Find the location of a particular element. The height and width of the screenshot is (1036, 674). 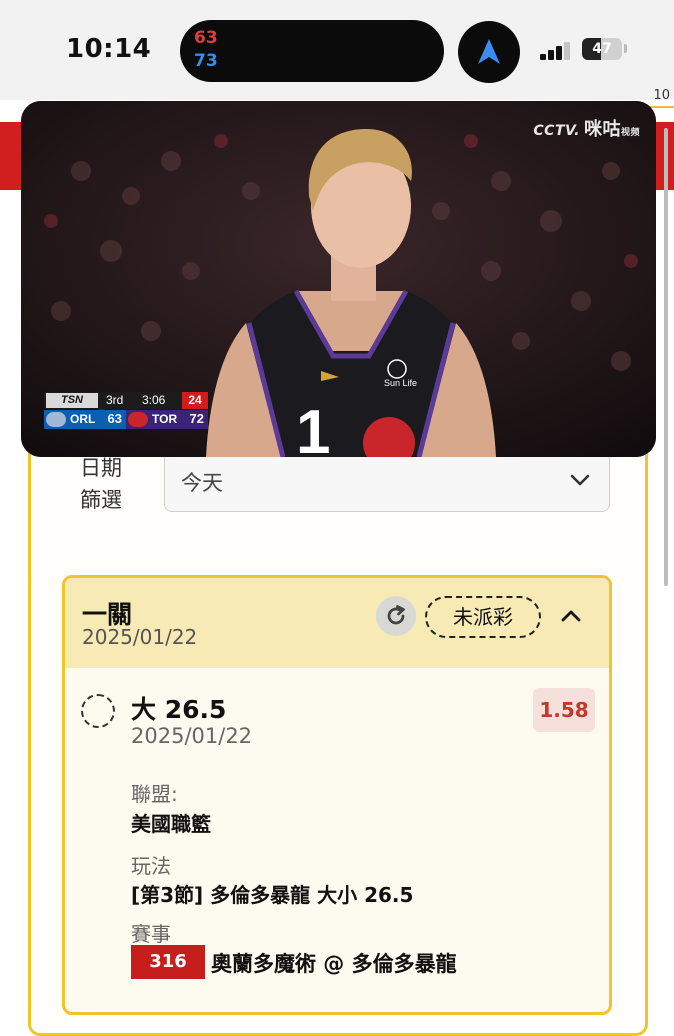

selection-name: 大 26.5 is located at coordinates (179, 709).